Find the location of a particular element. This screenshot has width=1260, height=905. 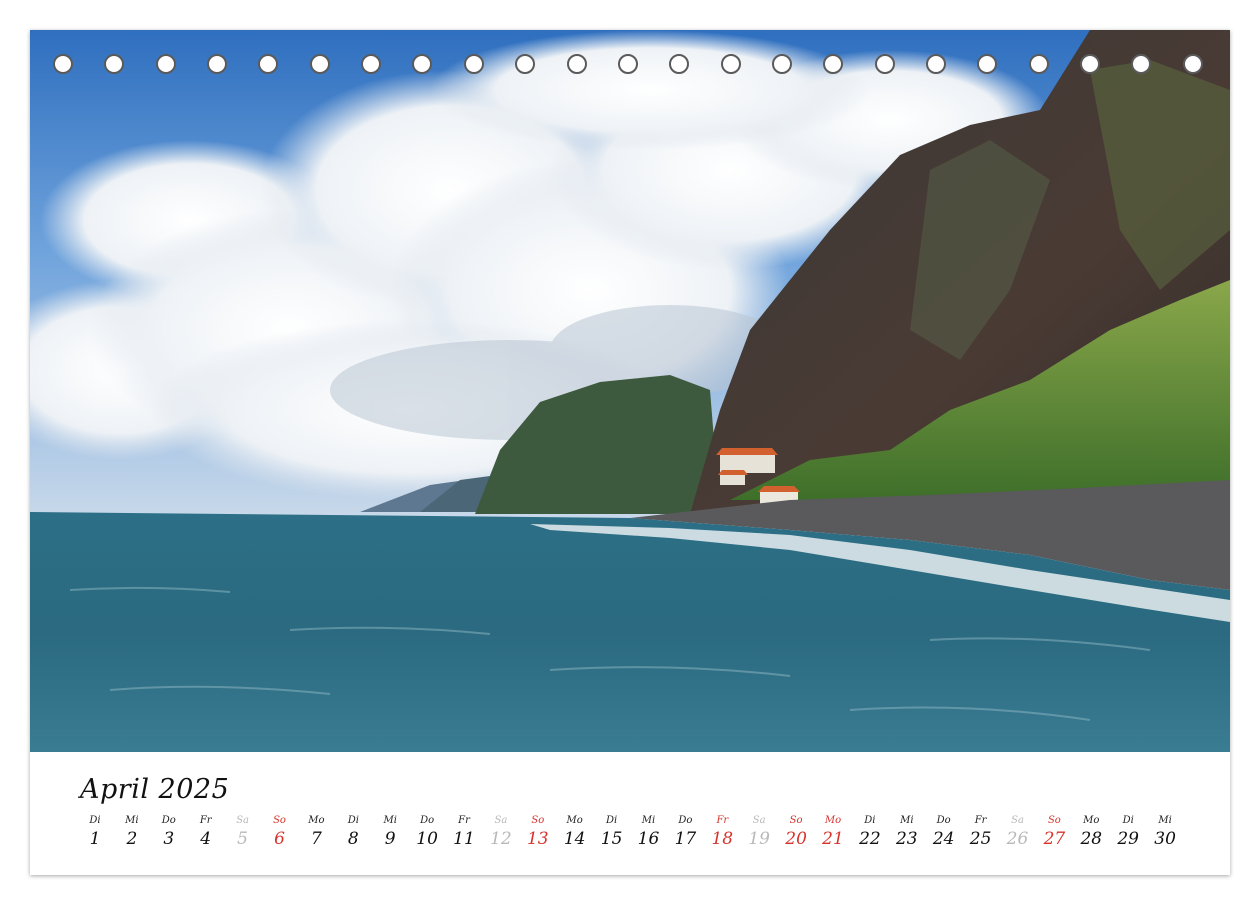

day-number: 4 is located at coordinates (206, 839).